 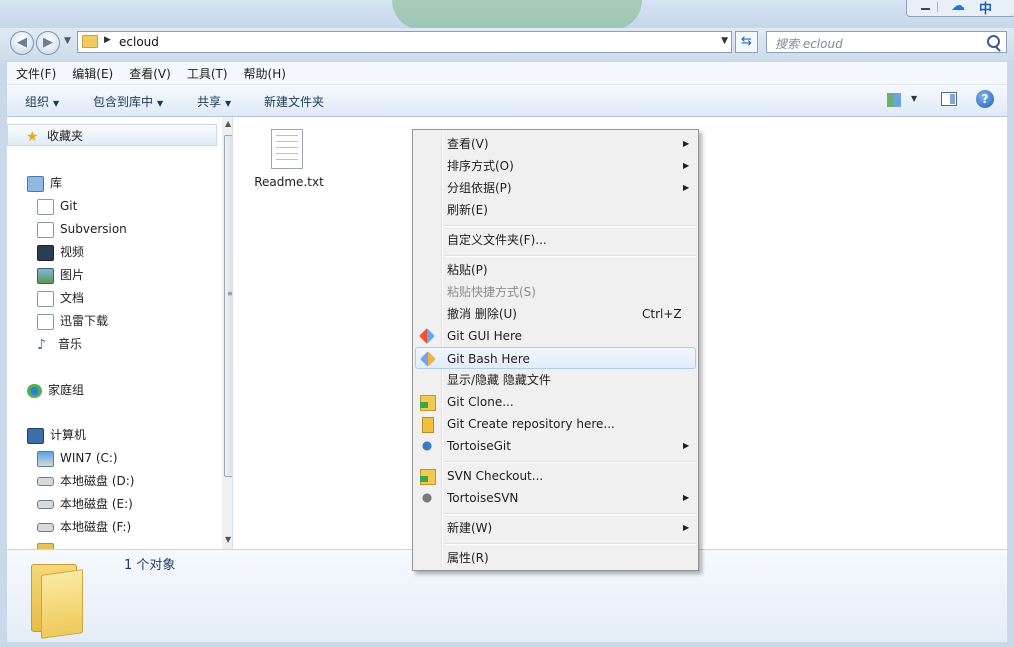 What do you see at coordinates (57, 206) in the screenshot?
I see `nav-library-git: Git` at bounding box center [57, 206].